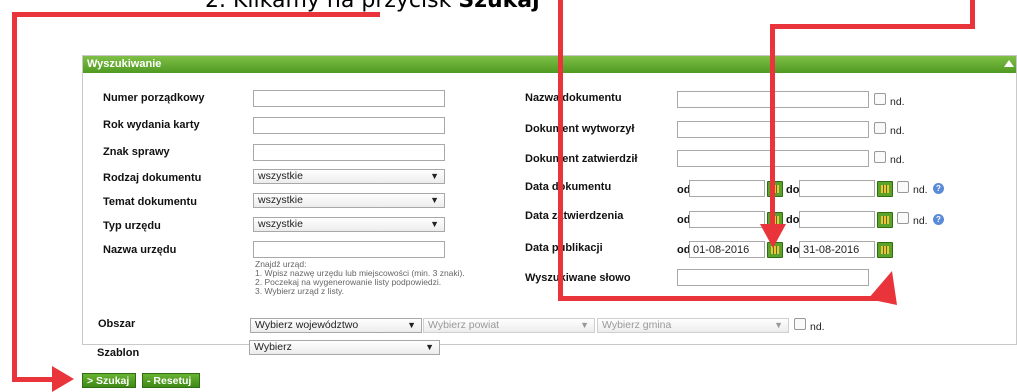  I want to click on znak-input, so click(349, 152).